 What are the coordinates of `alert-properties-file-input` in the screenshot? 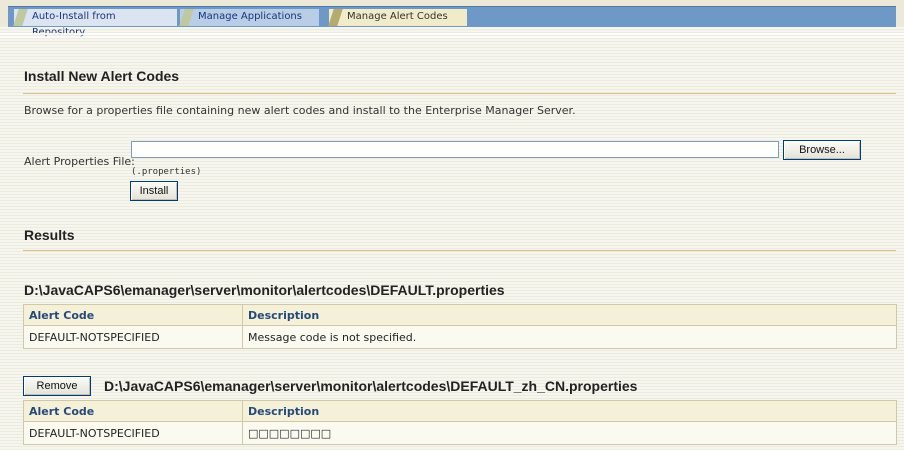 It's located at (455, 149).